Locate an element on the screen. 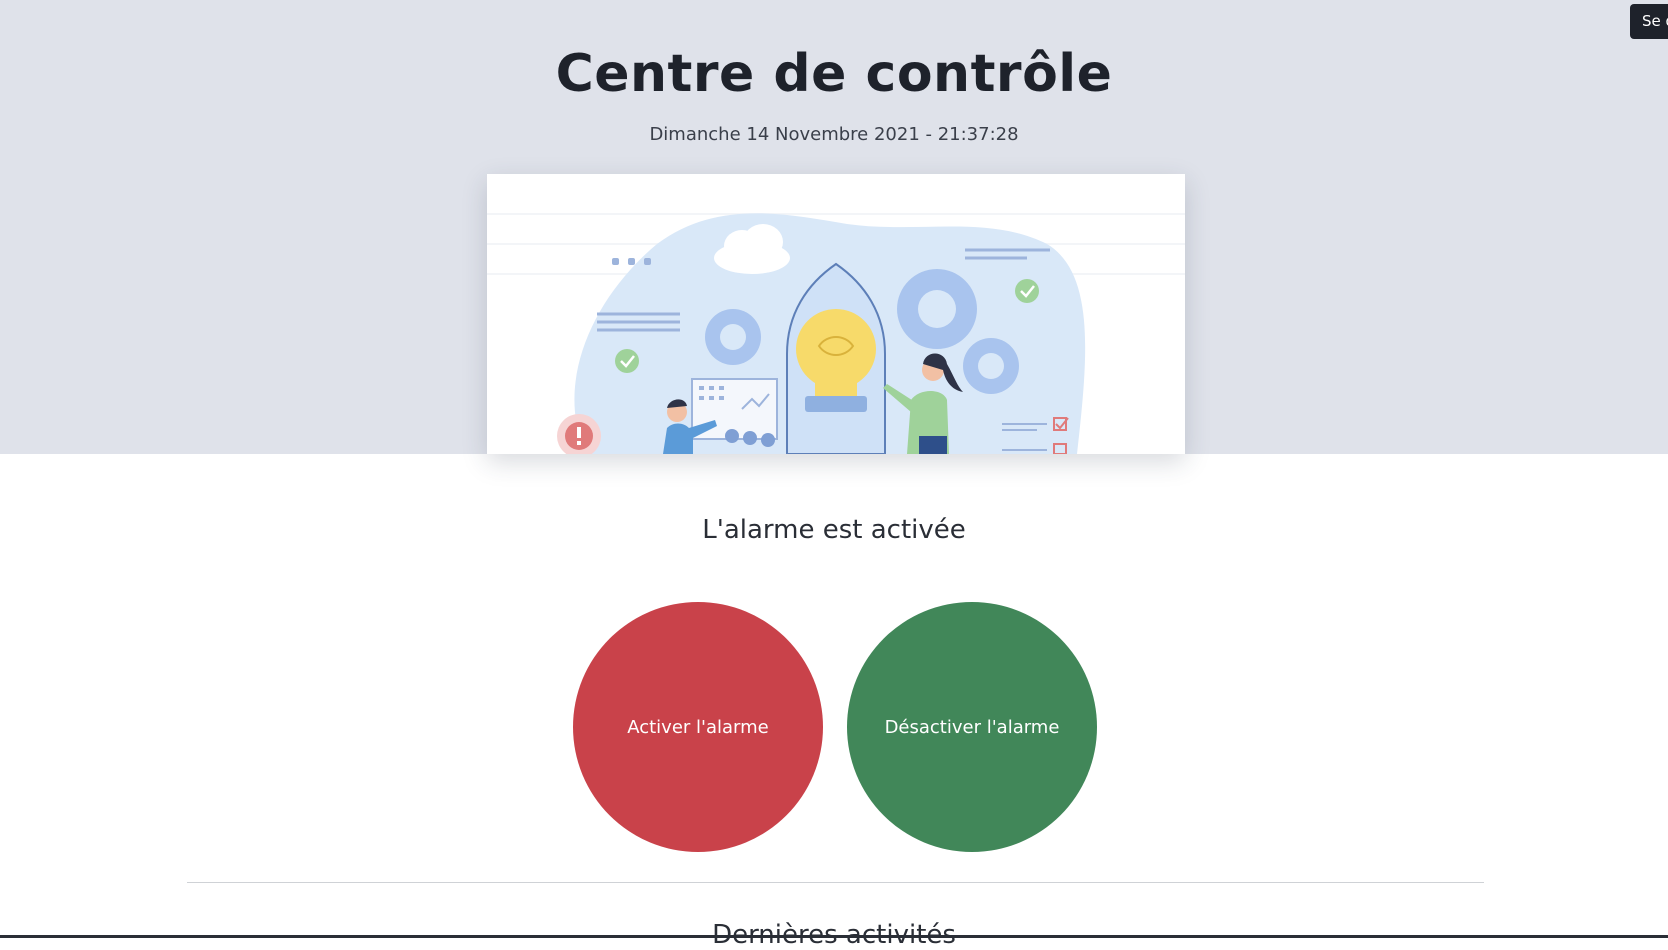  control-center-illustration is located at coordinates (836, 314).